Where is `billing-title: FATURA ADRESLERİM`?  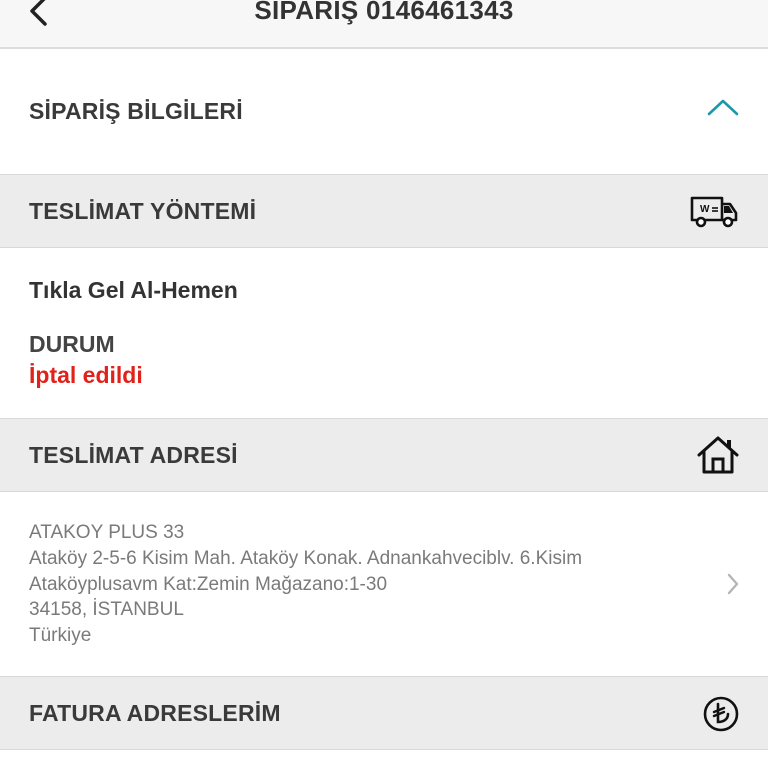 billing-title: FATURA ADRESLERİM is located at coordinates (155, 712).